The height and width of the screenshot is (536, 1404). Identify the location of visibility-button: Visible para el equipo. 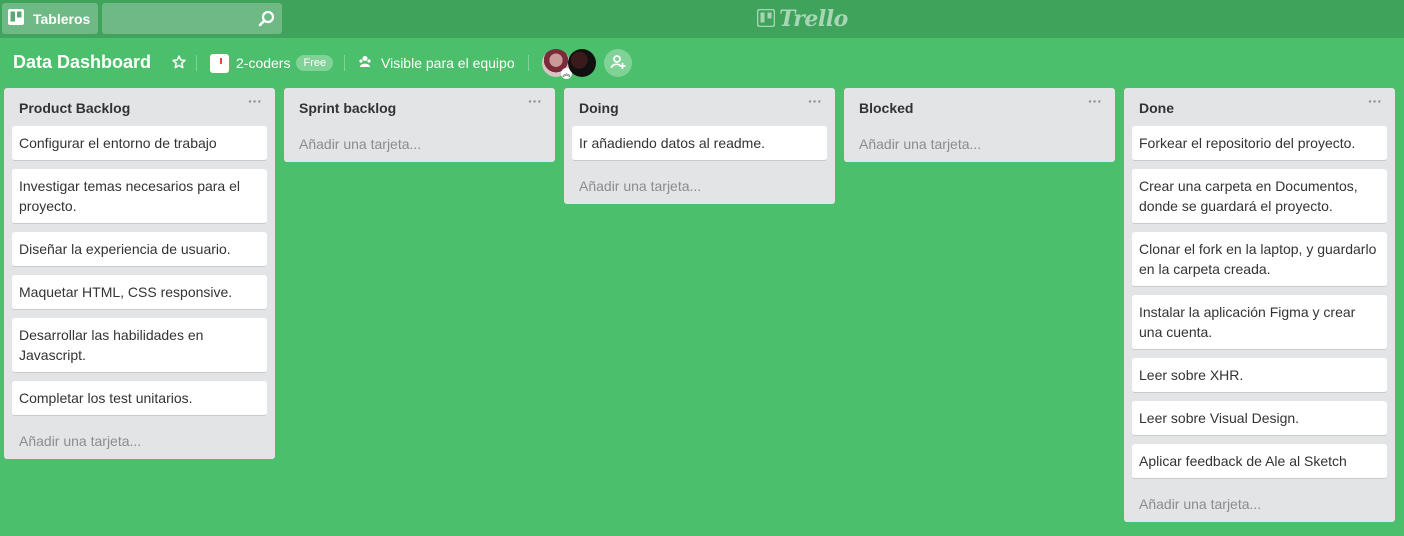
(436, 63).